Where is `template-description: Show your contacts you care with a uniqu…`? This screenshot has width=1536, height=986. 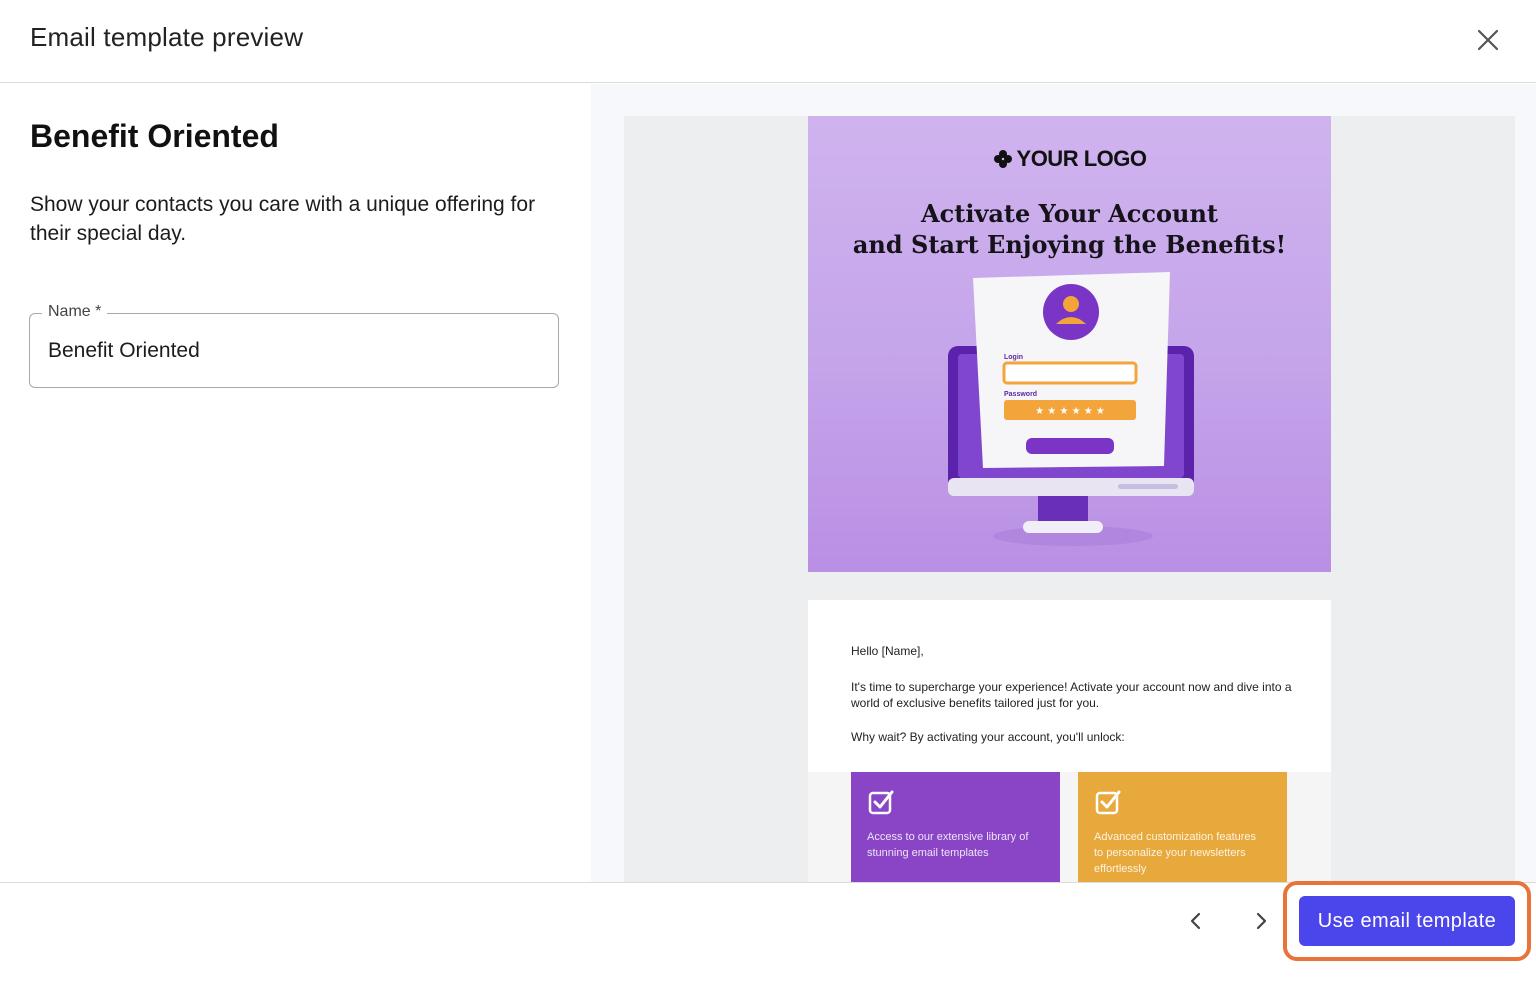 template-description: Show your contacts you care with a uniqu… is located at coordinates (283, 219).